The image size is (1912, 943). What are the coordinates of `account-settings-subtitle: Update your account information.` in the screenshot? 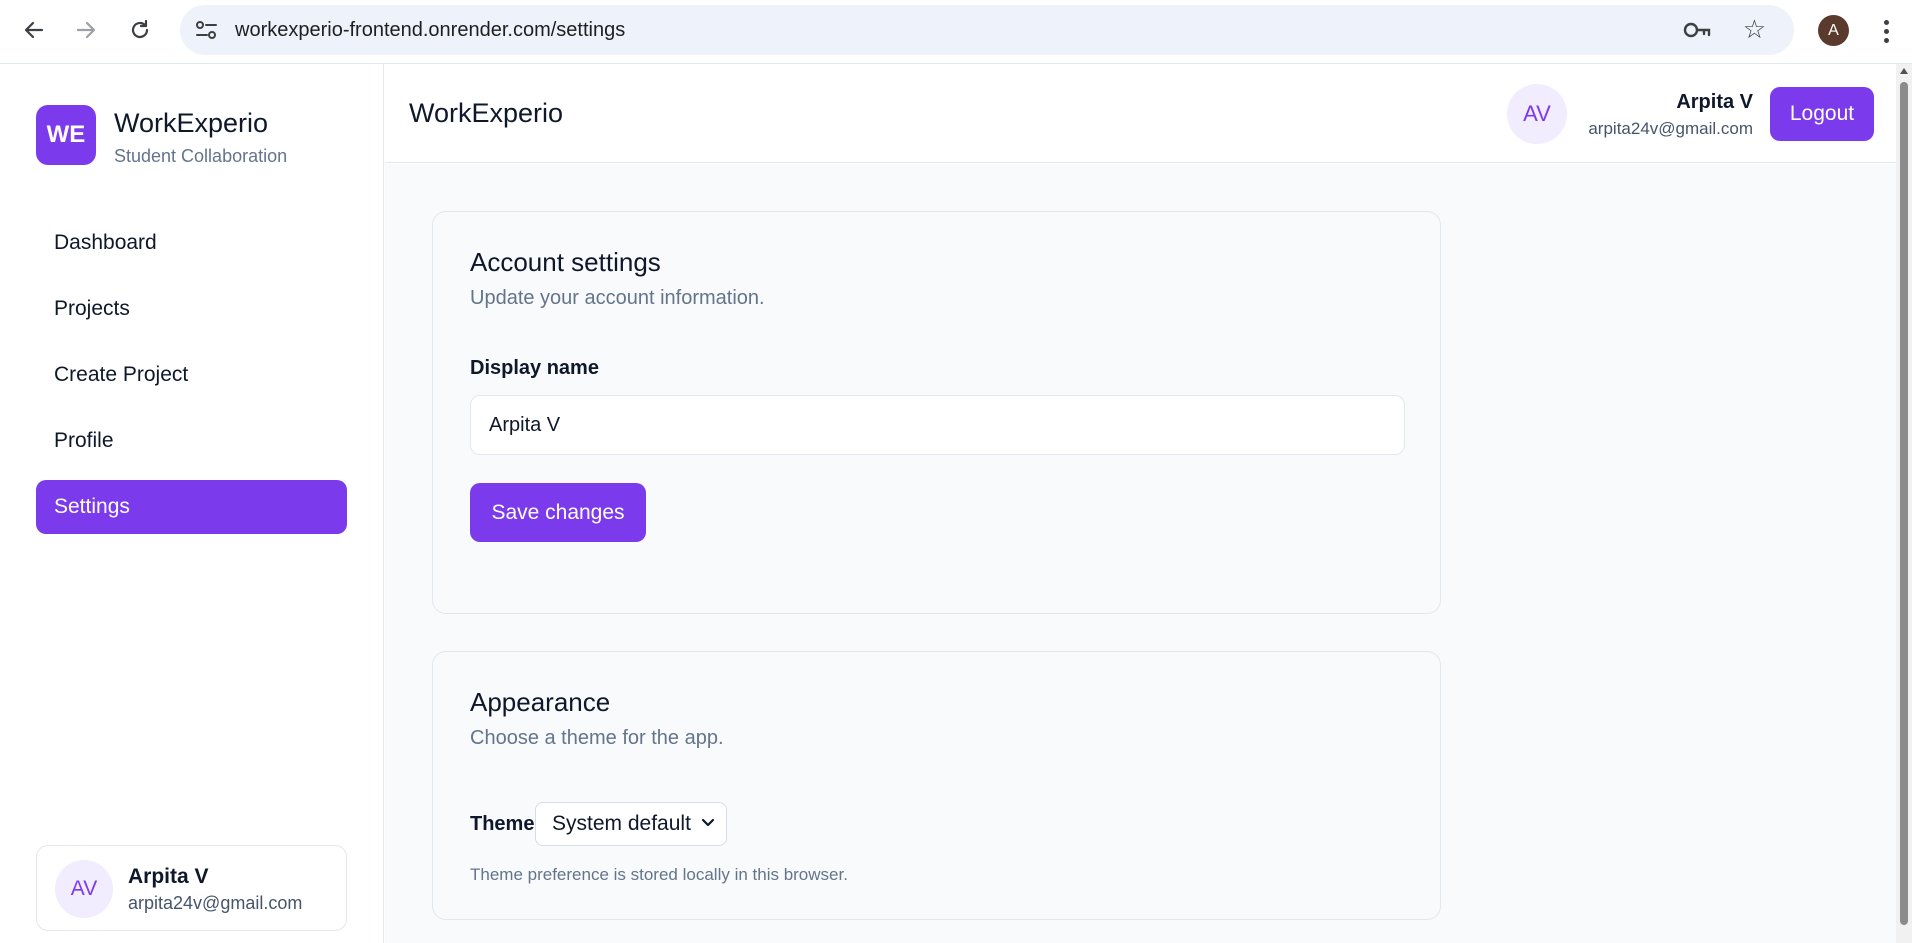 It's located at (617, 298).